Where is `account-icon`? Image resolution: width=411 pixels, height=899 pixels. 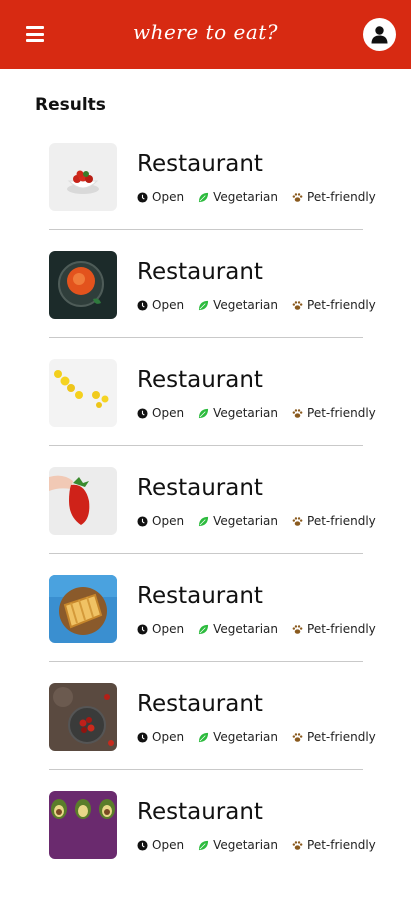 account-icon is located at coordinates (379, 34).